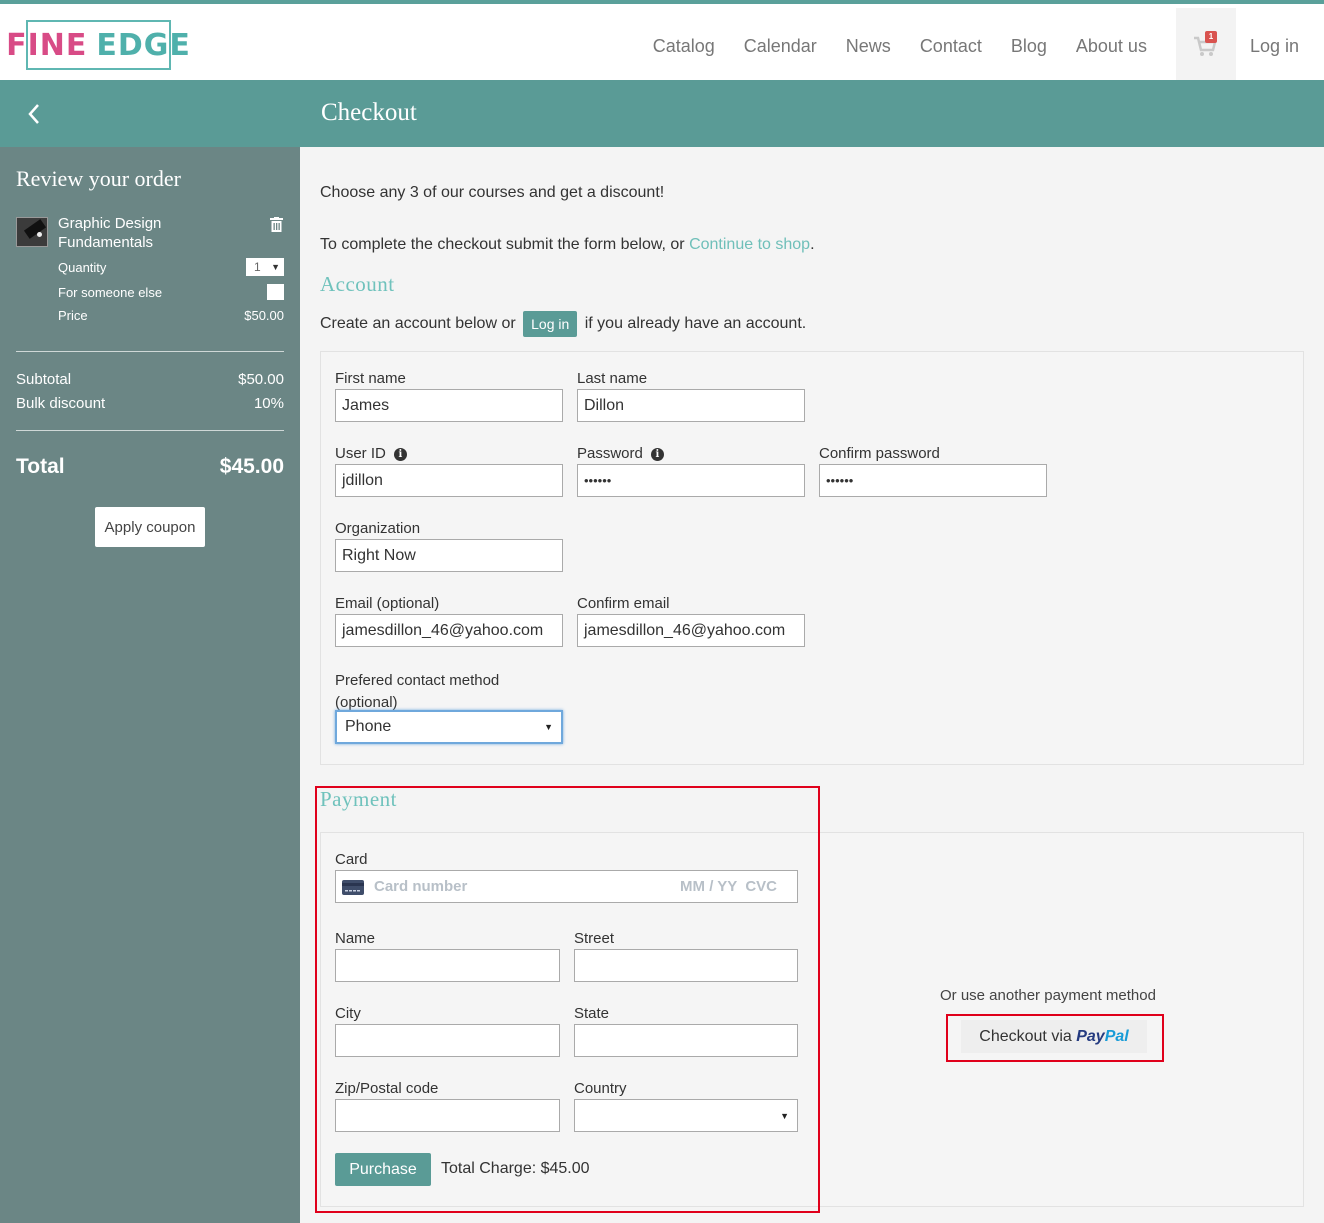 The height and width of the screenshot is (1223, 1324). I want to click on last-name-label: Last name, so click(612, 378).